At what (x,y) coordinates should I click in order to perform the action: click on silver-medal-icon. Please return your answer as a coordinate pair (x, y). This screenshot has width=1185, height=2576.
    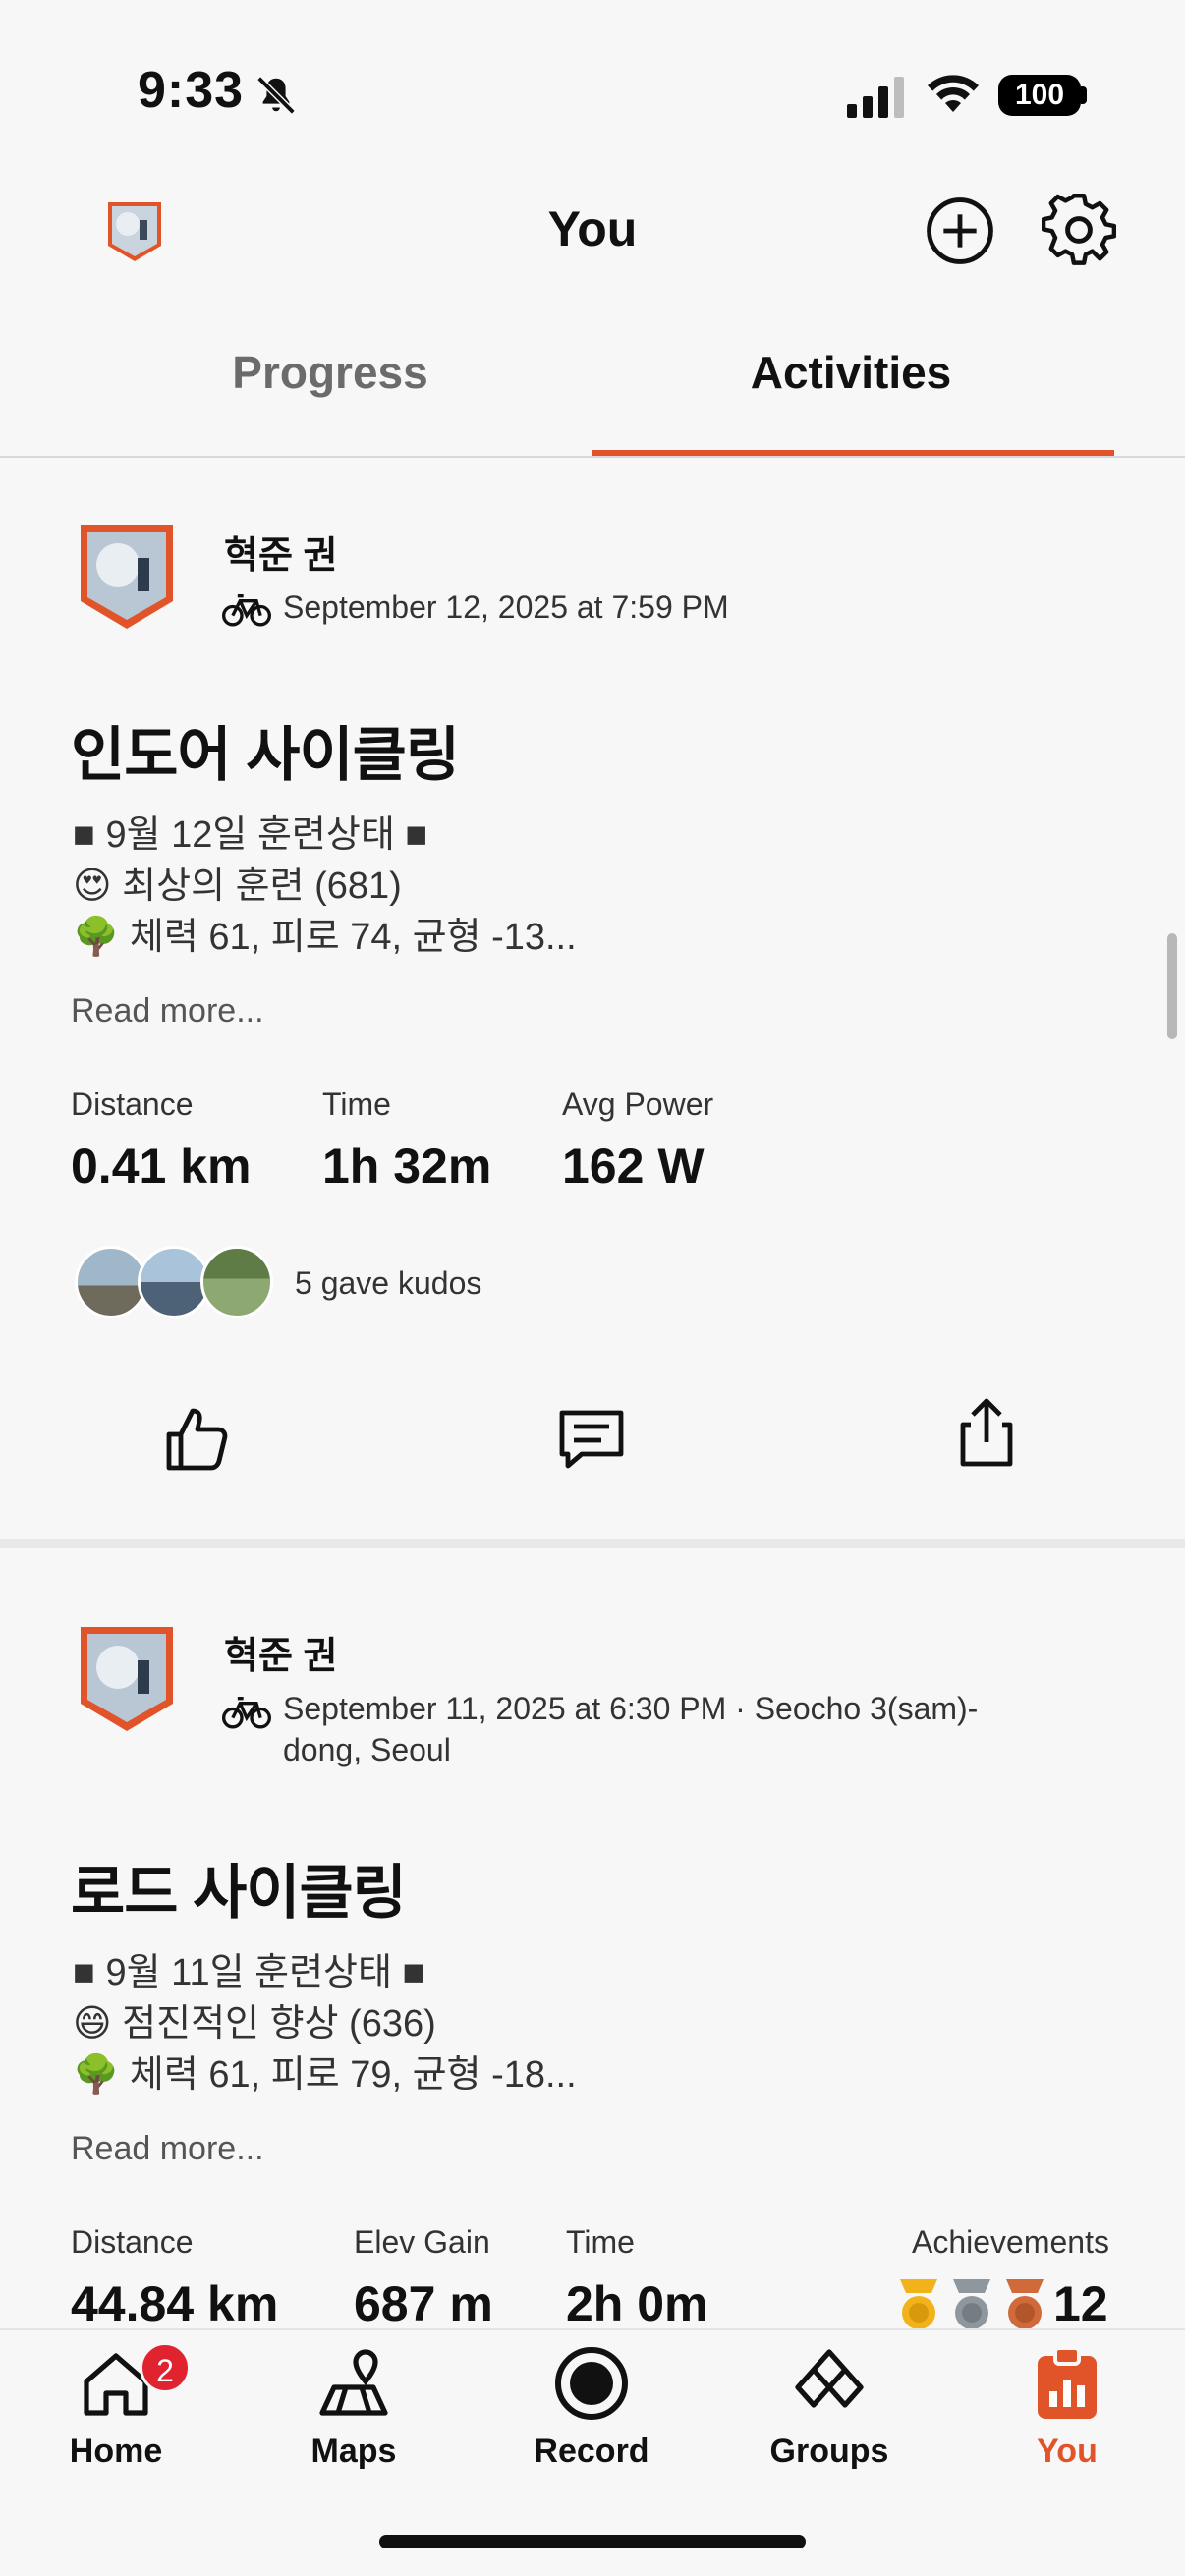
    Looking at the image, I should click on (972, 2304).